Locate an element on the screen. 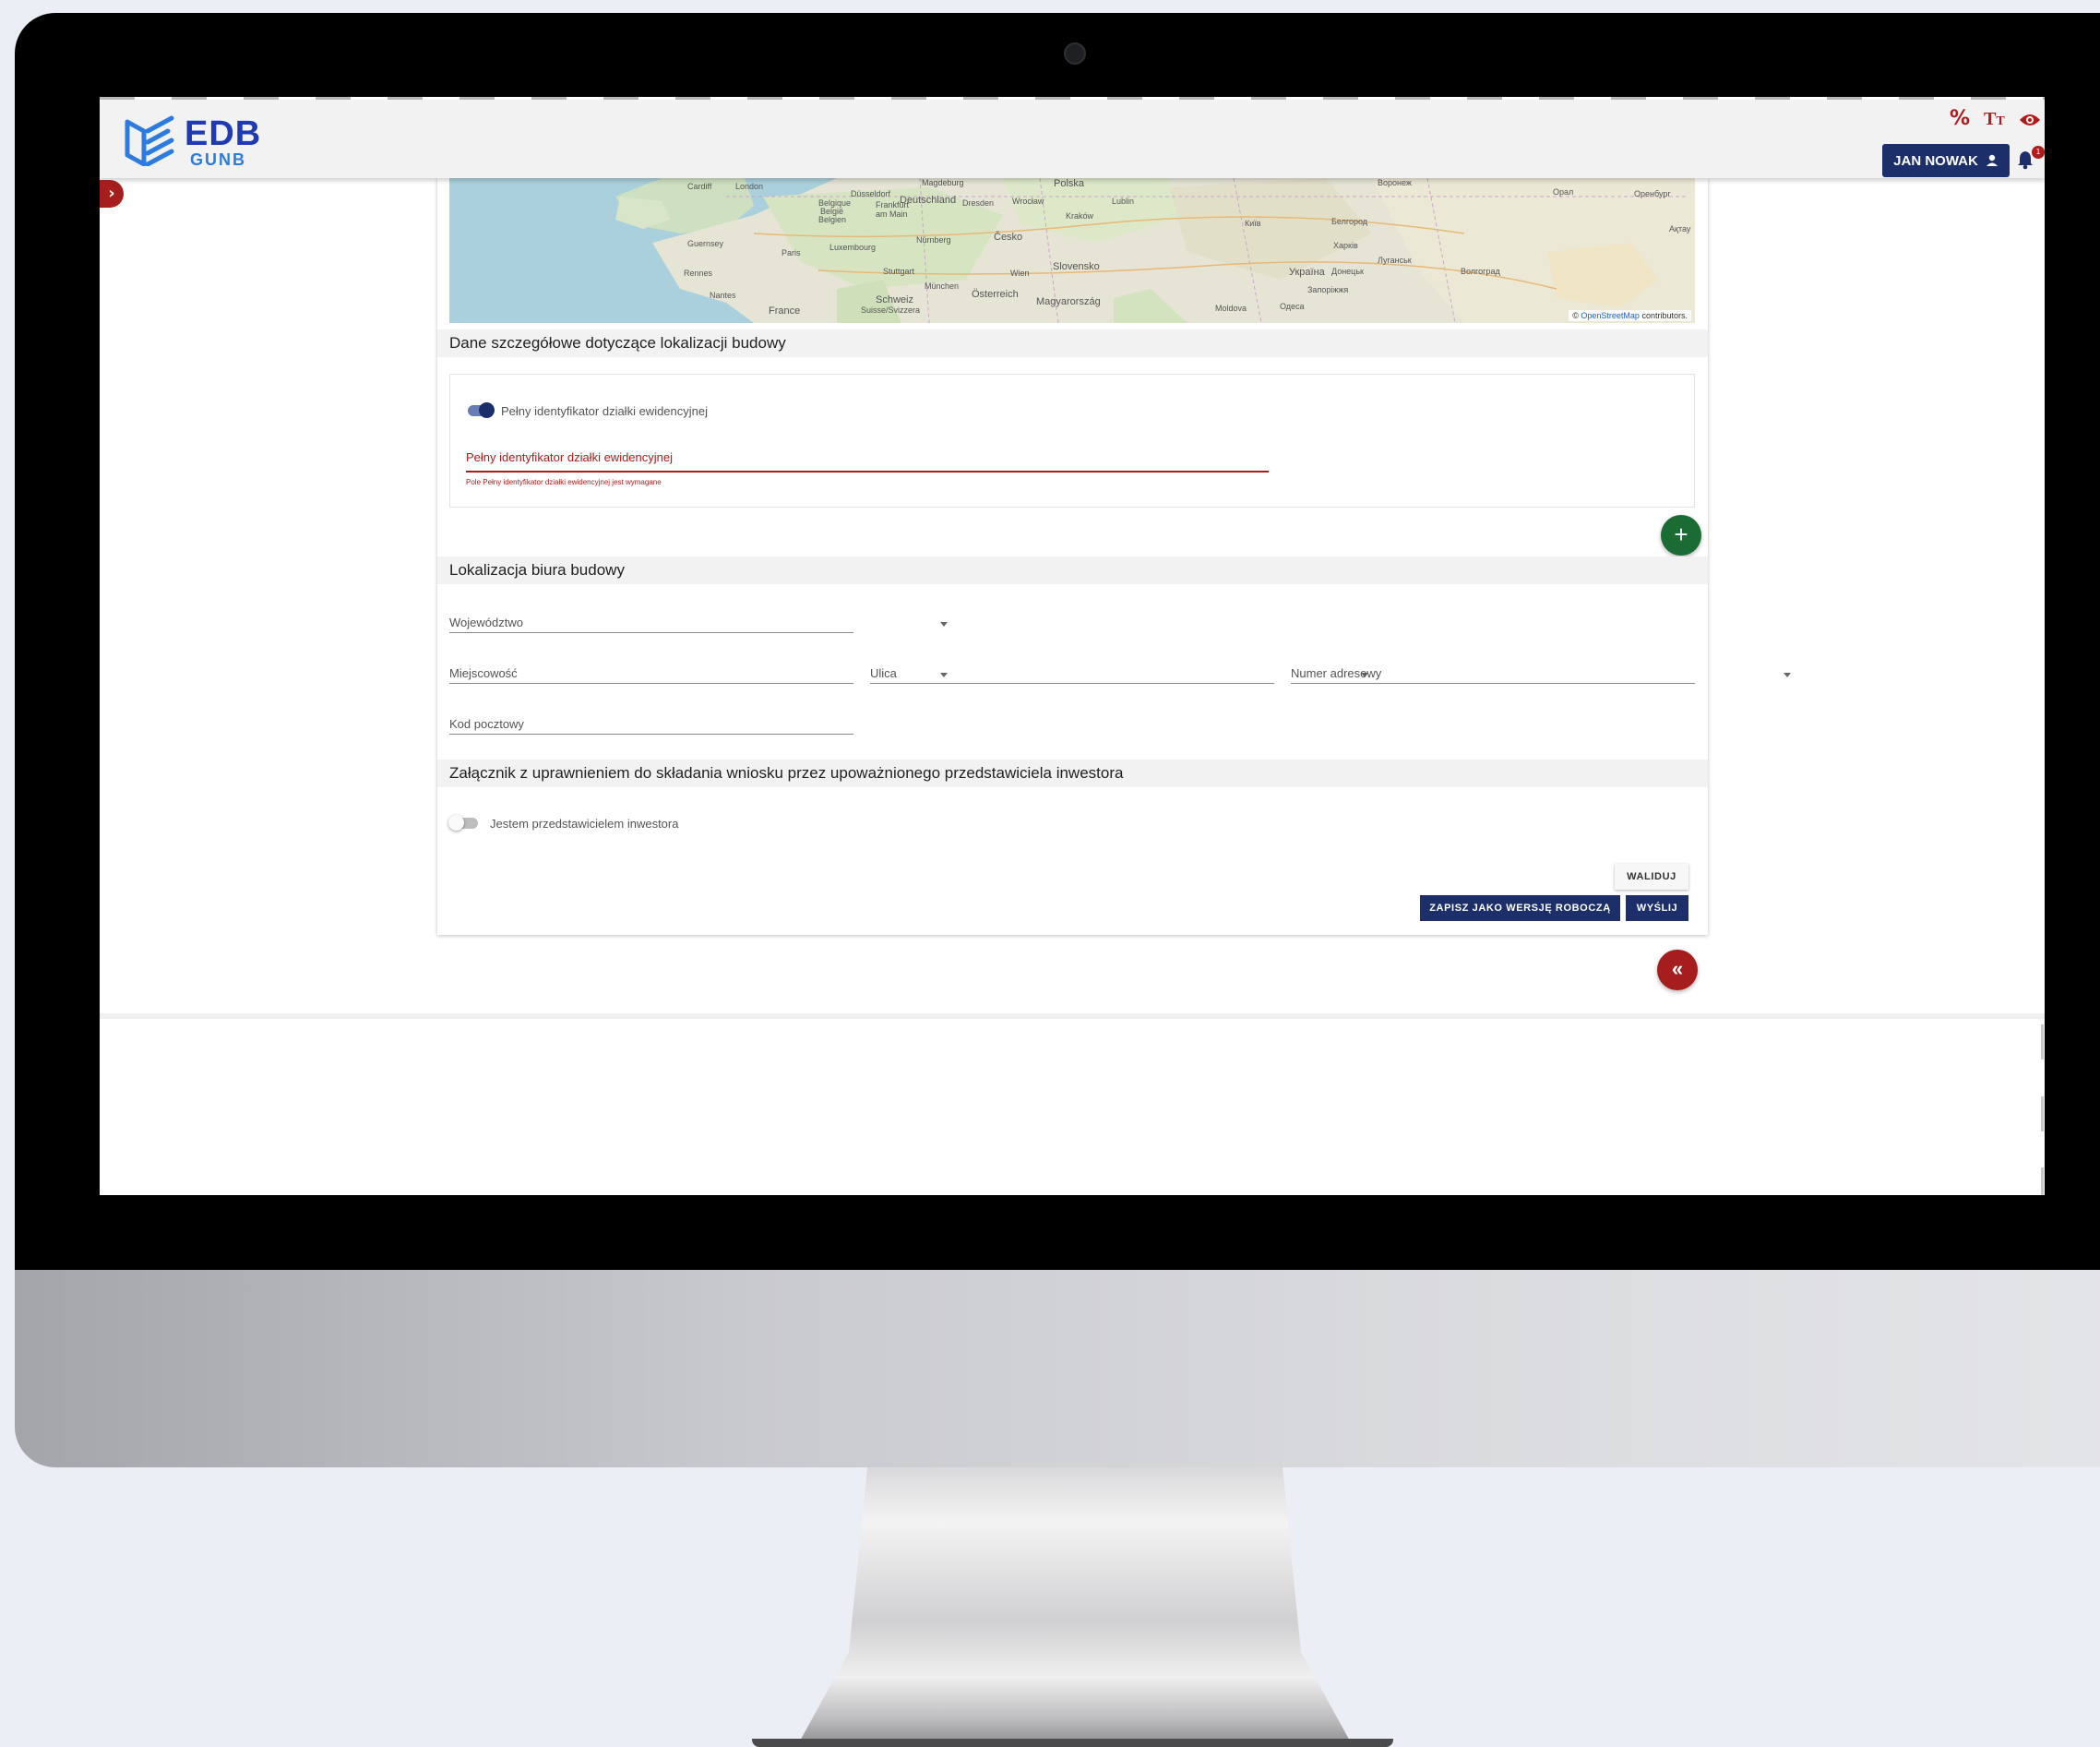 This screenshot has height=1747, width=2100. map-label: Lublin is located at coordinates (1123, 201).